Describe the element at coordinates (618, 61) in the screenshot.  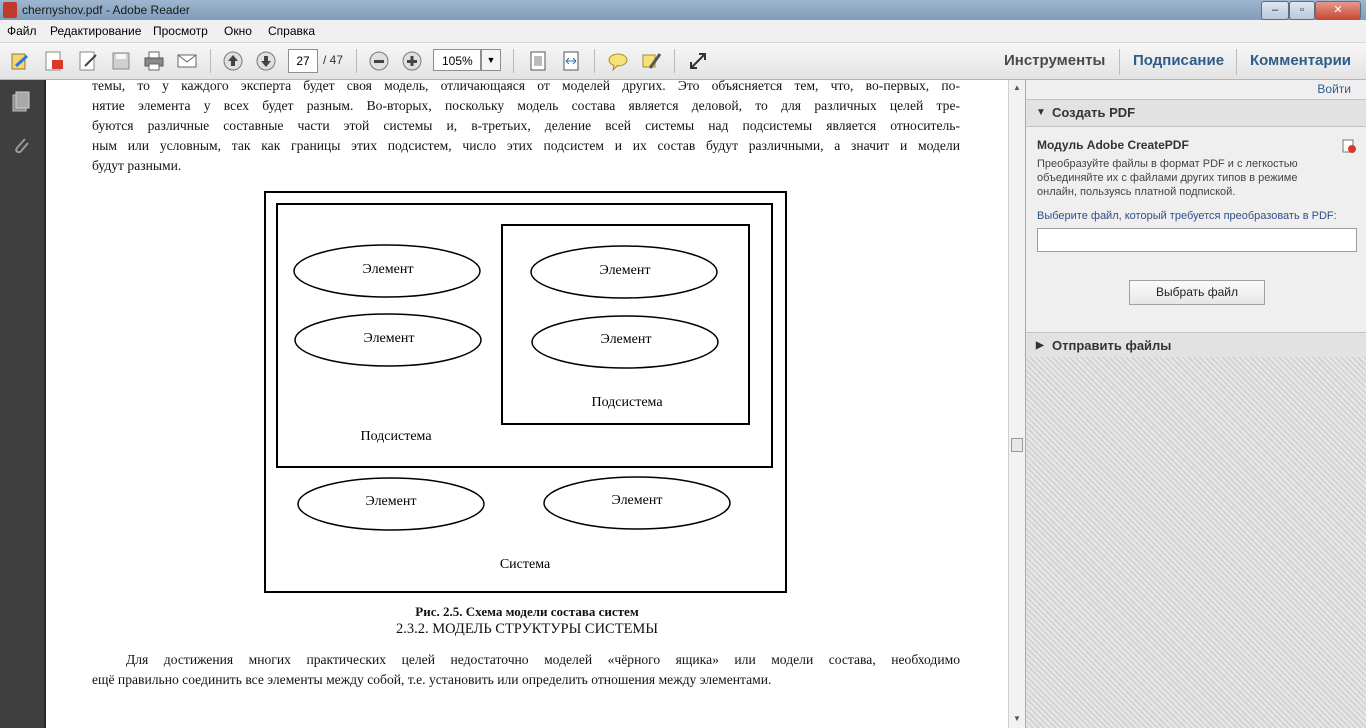
I see `comment-icon` at that location.